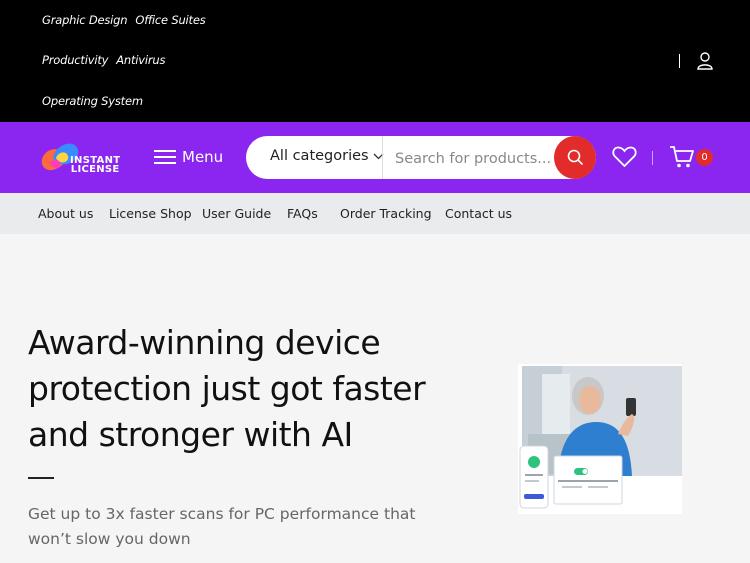  What do you see at coordinates (600, 439) in the screenshot?
I see `hero-image` at bounding box center [600, 439].